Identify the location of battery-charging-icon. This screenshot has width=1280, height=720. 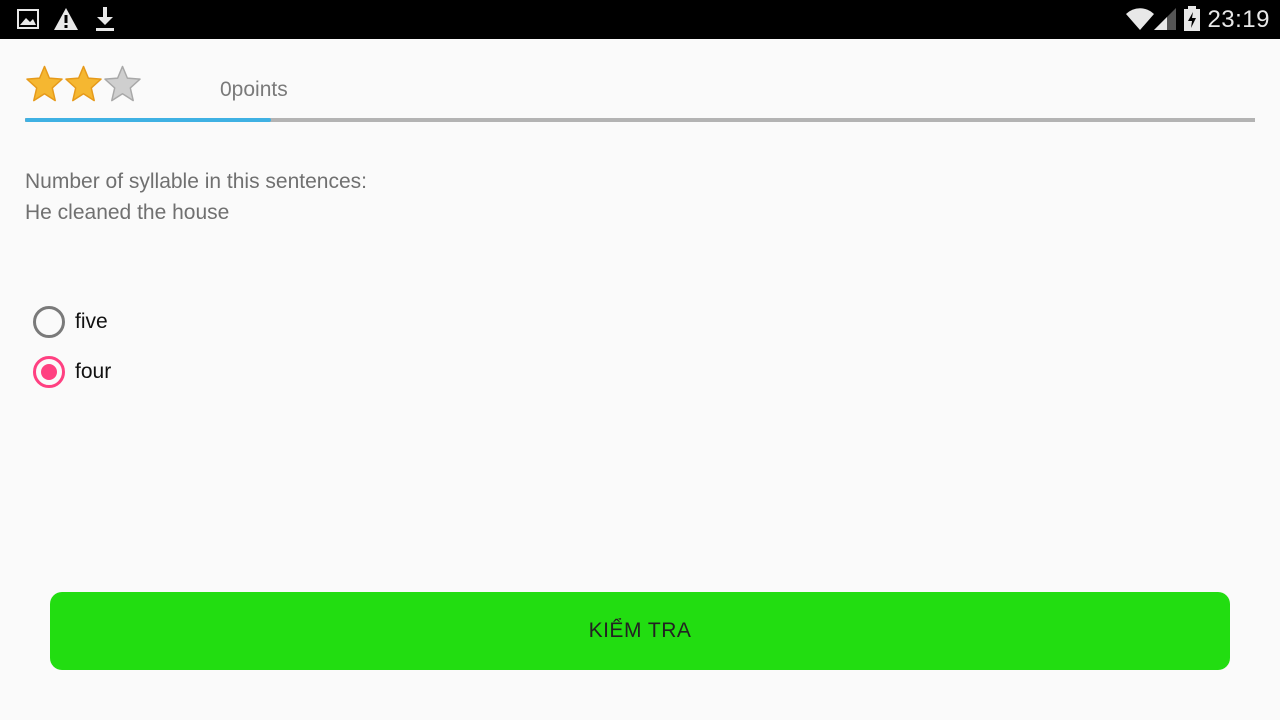
(1192, 21).